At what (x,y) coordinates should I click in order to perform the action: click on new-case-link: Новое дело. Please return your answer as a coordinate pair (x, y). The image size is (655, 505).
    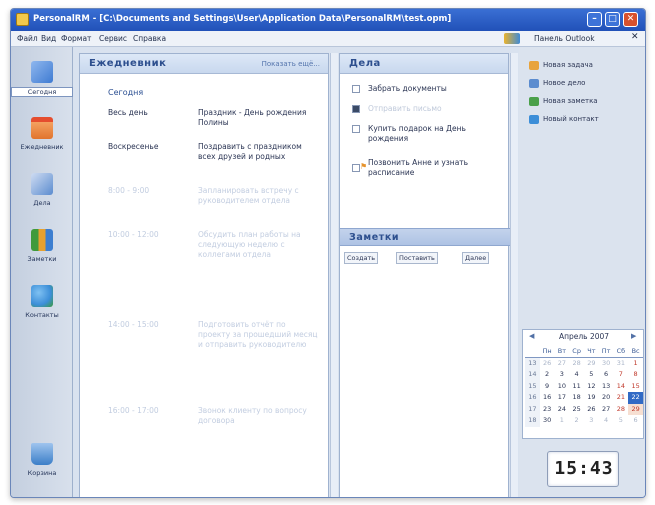
    Looking at the image, I should click on (586, 83).